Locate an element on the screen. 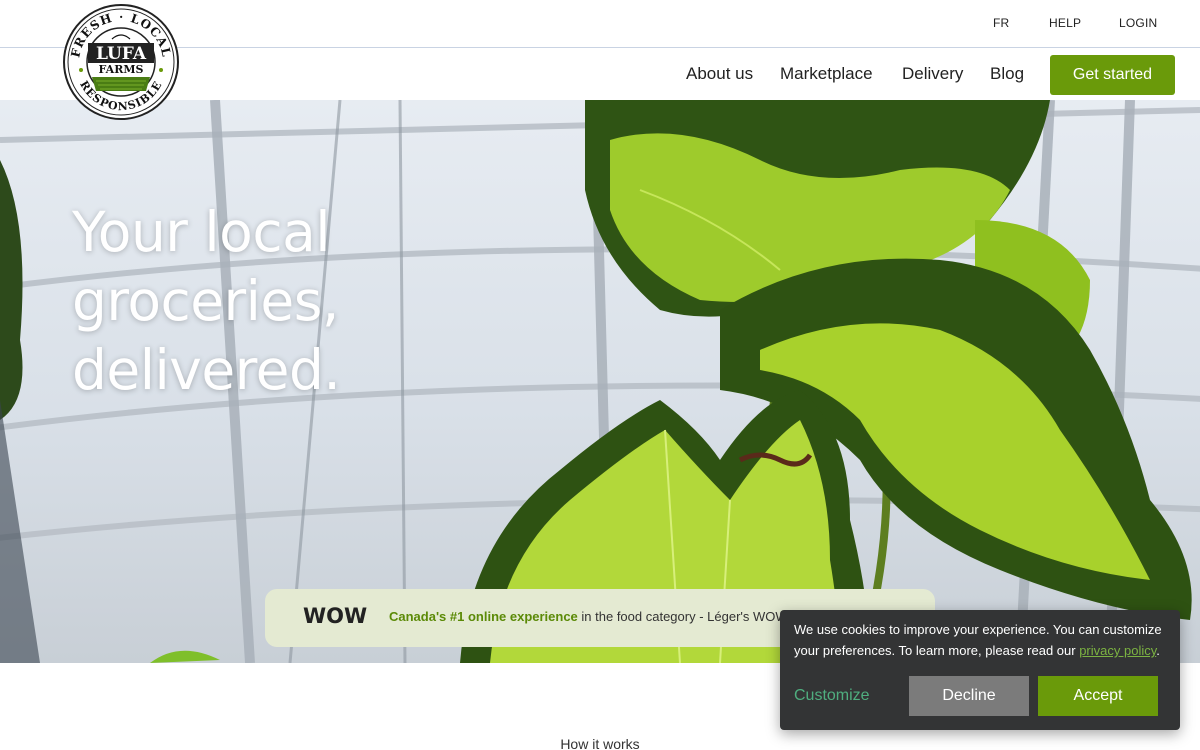 This screenshot has height=750, width=1200. nav-about-us: About us is located at coordinates (719, 74).